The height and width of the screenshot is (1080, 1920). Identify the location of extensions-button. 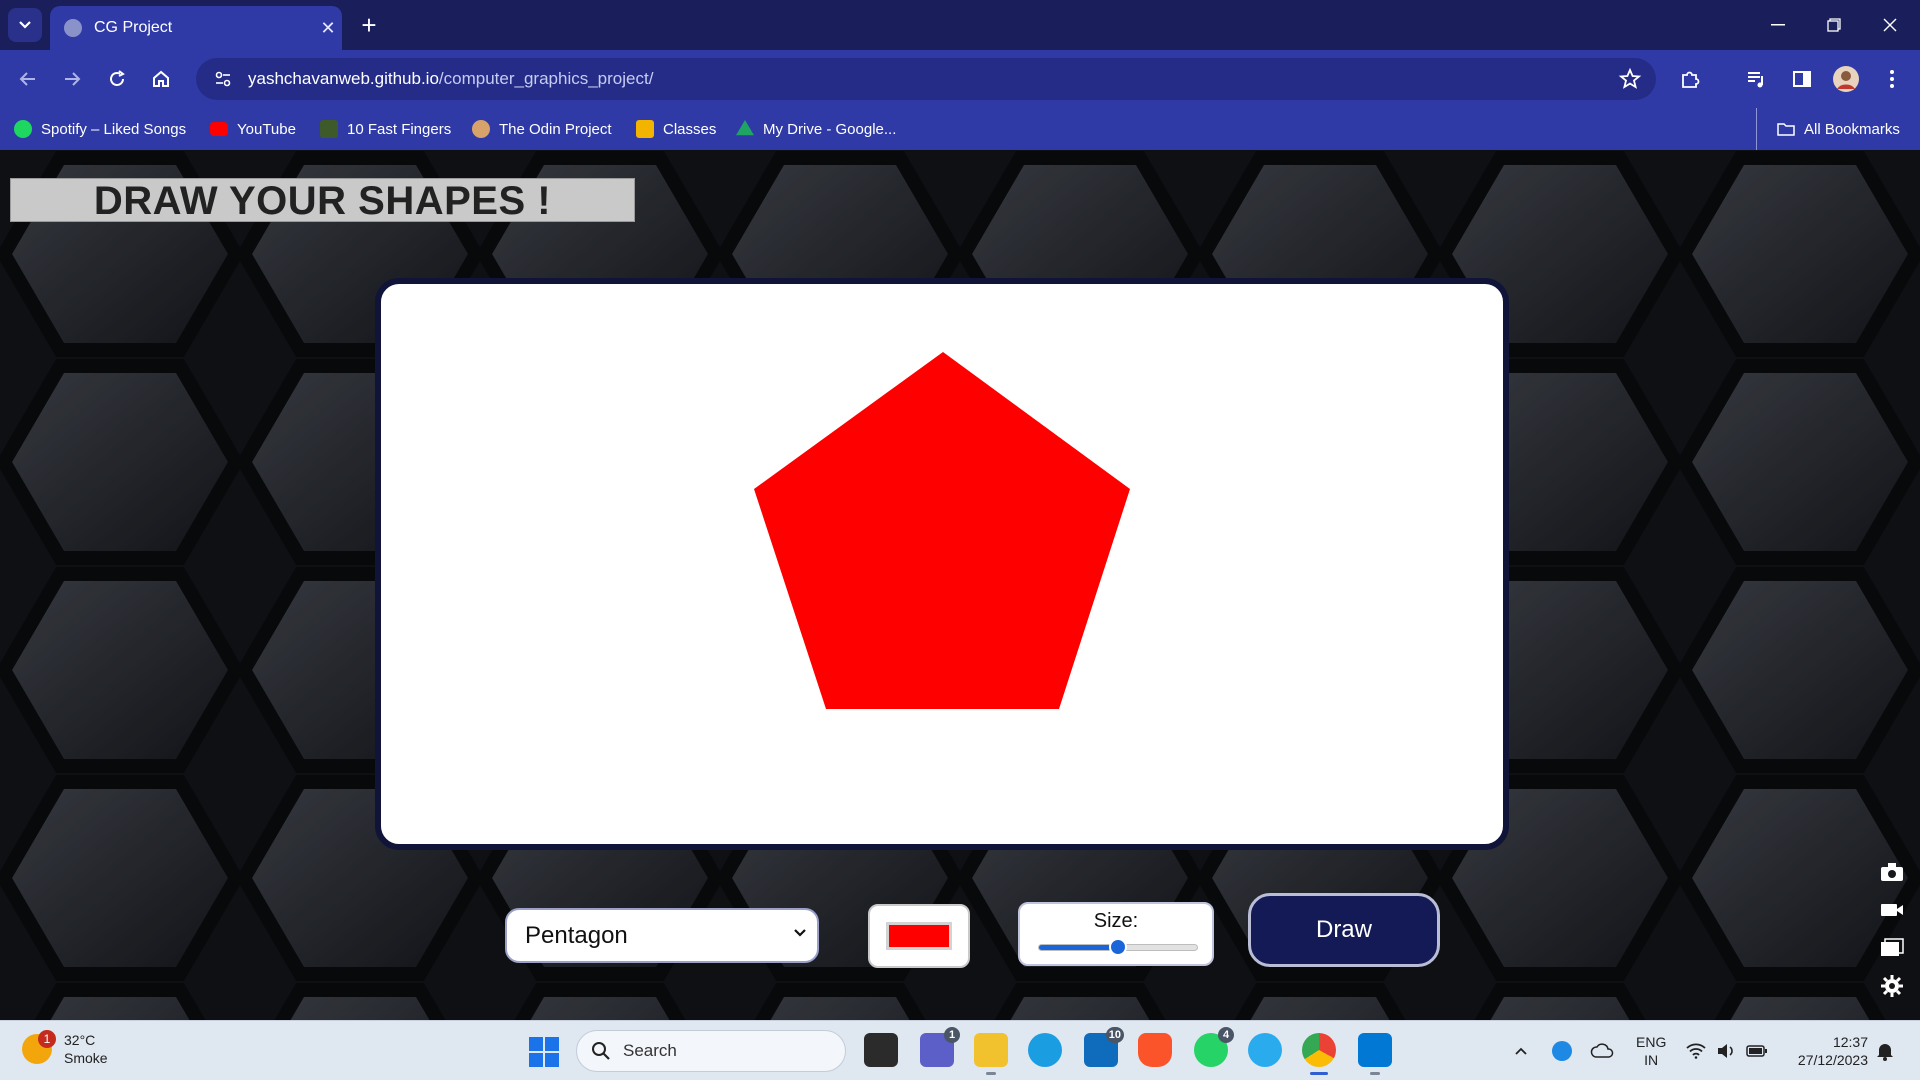
(1690, 79).